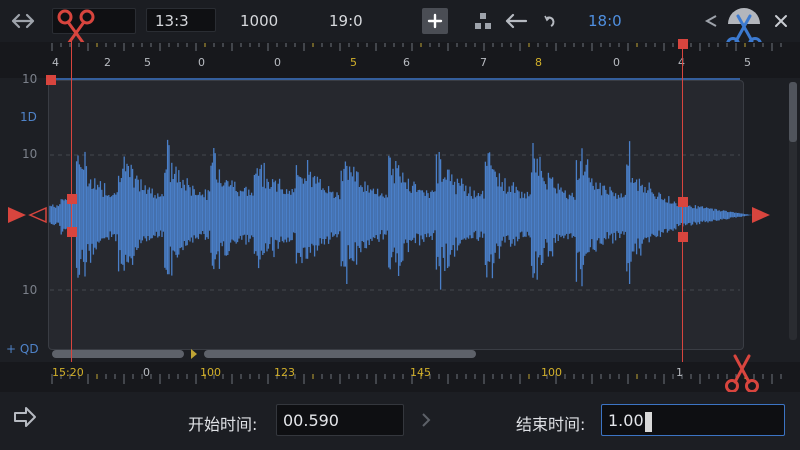 This screenshot has width=800, height=450. I want to click on bottom-ruler-label: 123, so click(284, 372).